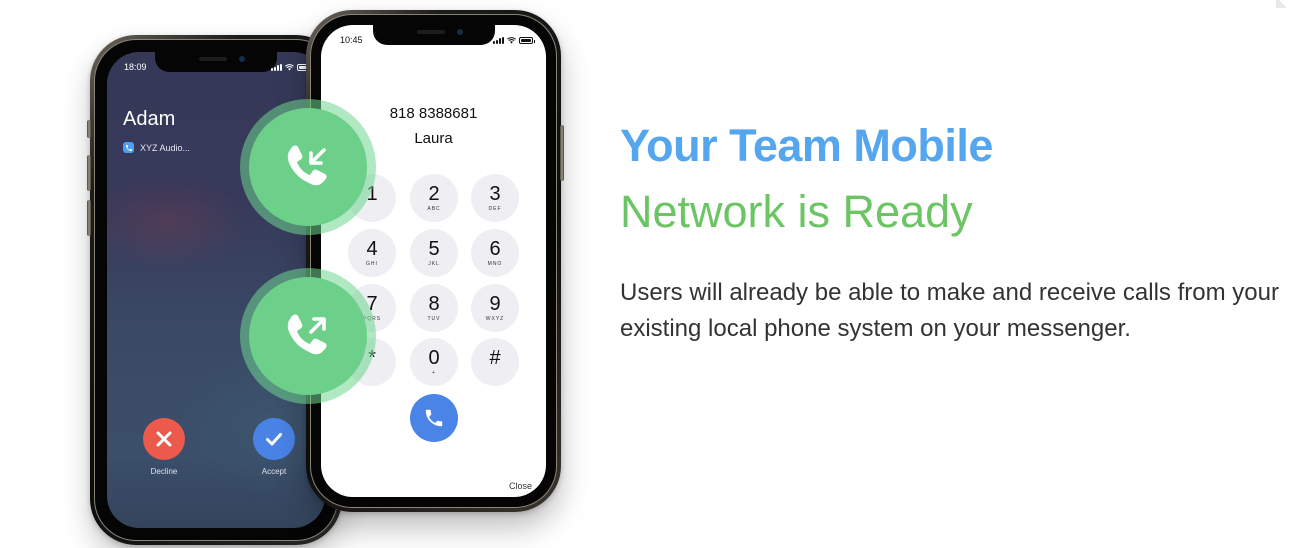 The height and width of the screenshot is (548, 1290). What do you see at coordinates (434, 358) in the screenshot?
I see `key-digit: 0` at bounding box center [434, 358].